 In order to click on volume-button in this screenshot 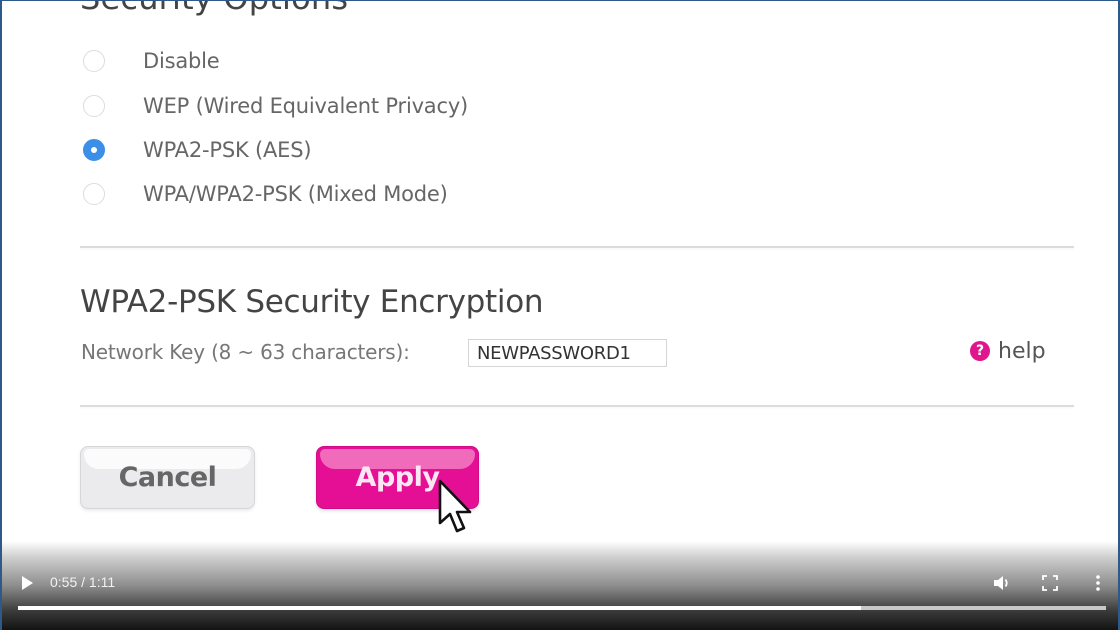, I will do `click(1002, 583)`.